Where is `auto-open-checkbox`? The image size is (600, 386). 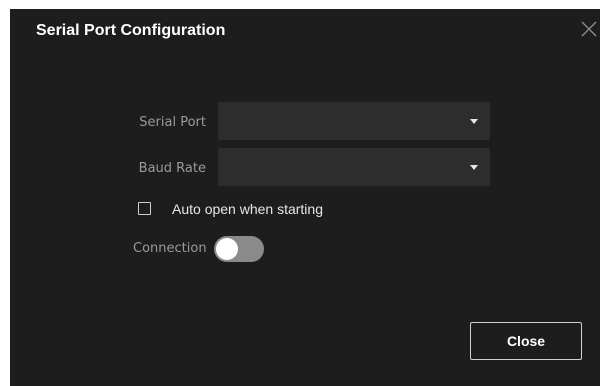 auto-open-checkbox is located at coordinates (144, 208).